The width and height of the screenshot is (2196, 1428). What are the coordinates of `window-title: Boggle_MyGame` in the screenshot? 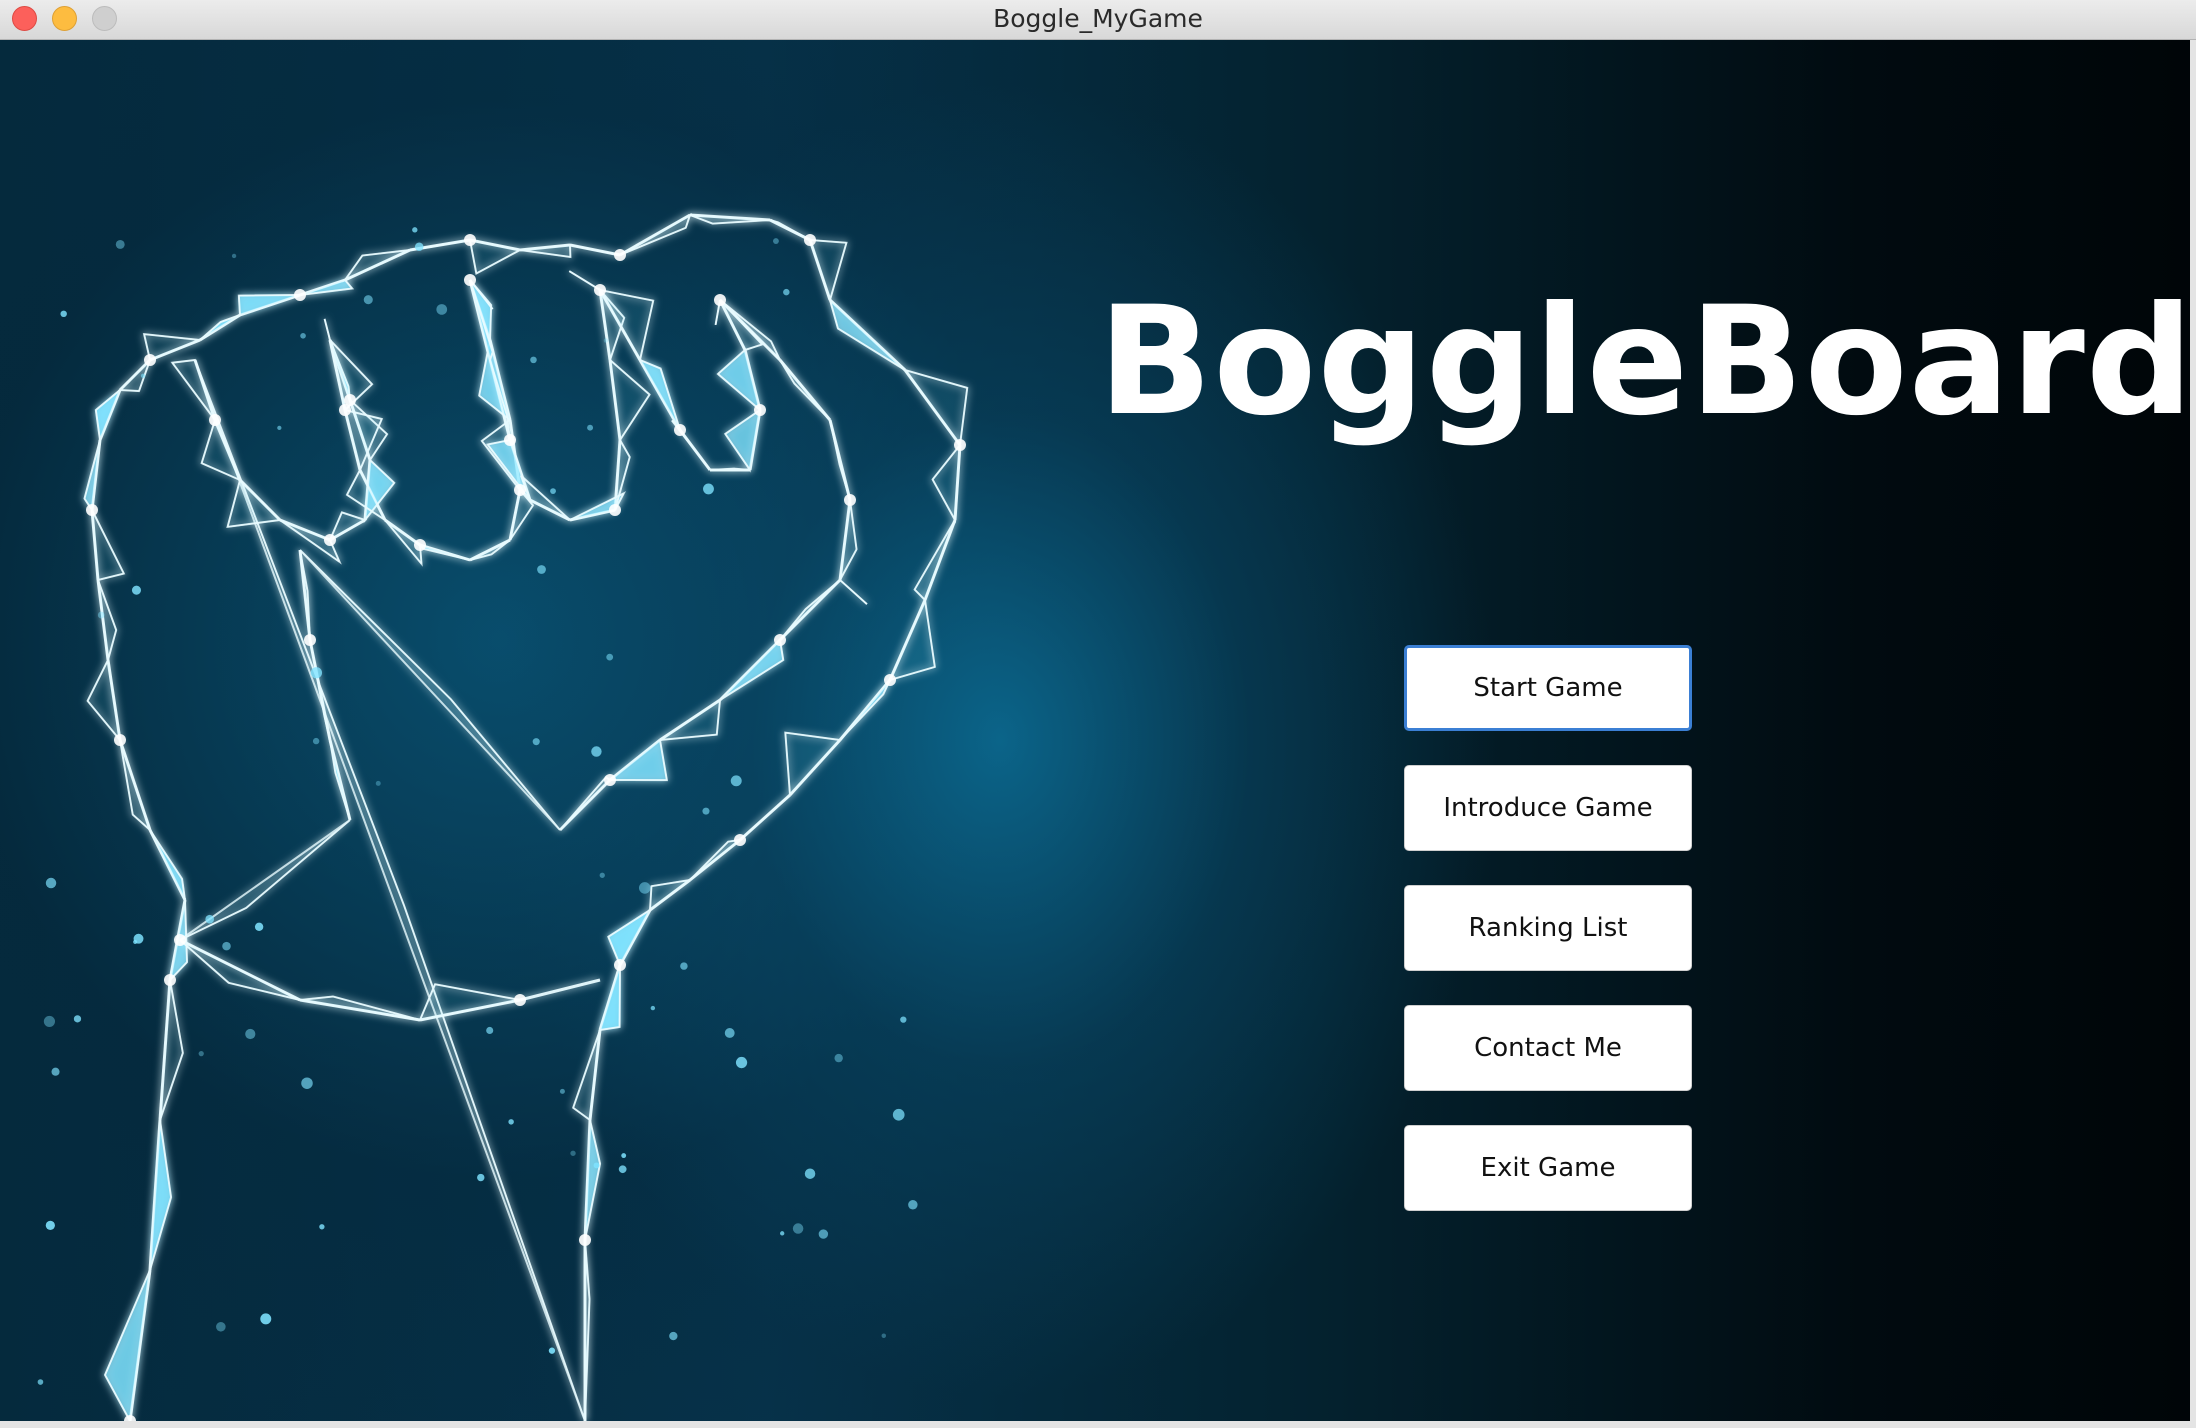 It's located at (1098, 18).